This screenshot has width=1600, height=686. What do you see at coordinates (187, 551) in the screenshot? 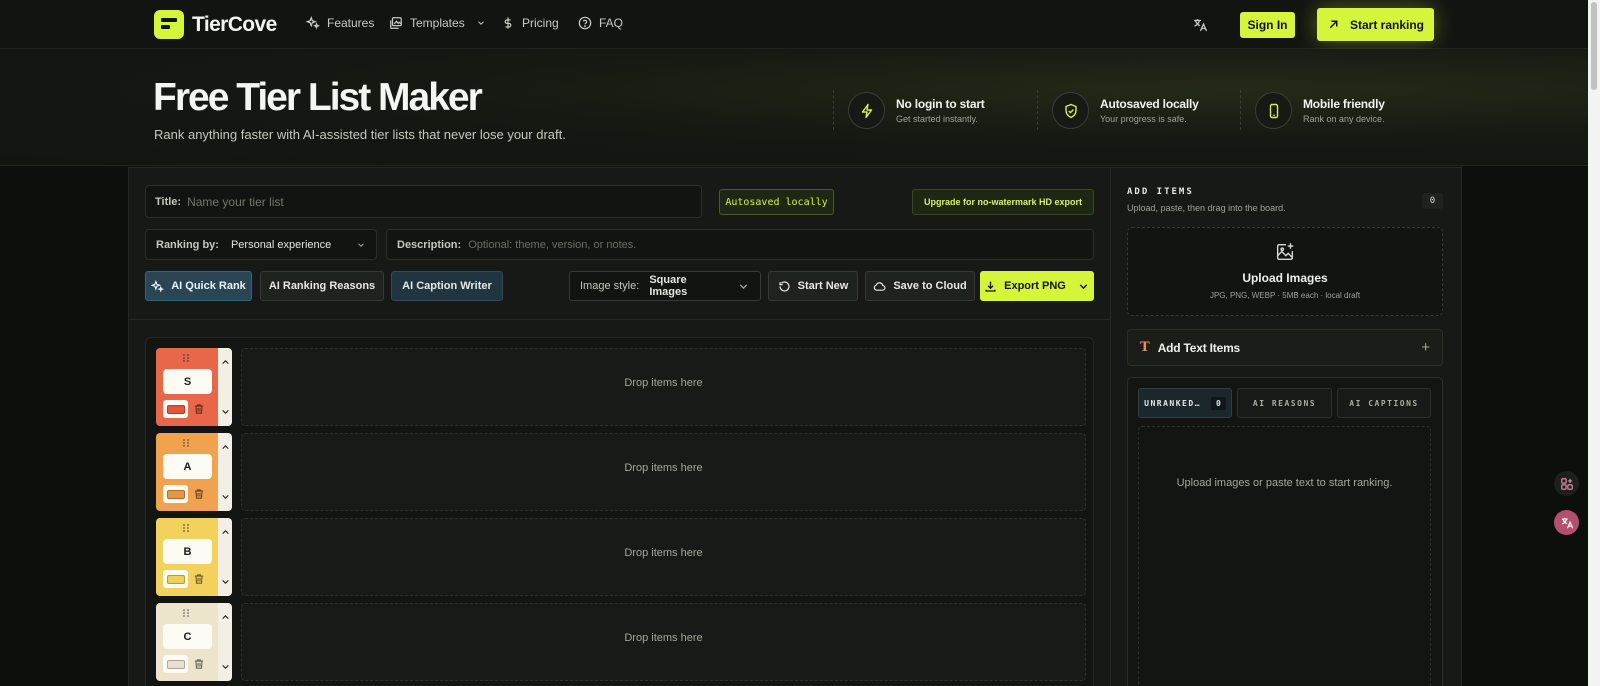
I see `tier-name: B` at bounding box center [187, 551].